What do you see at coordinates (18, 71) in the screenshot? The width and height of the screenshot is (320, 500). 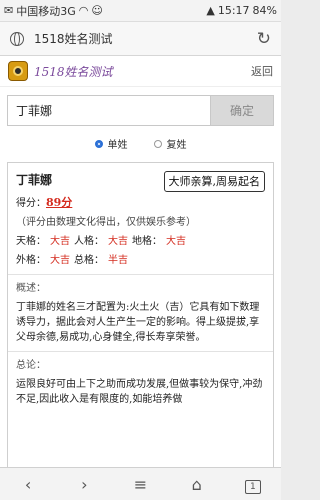 I see `site-logo` at bounding box center [18, 71].